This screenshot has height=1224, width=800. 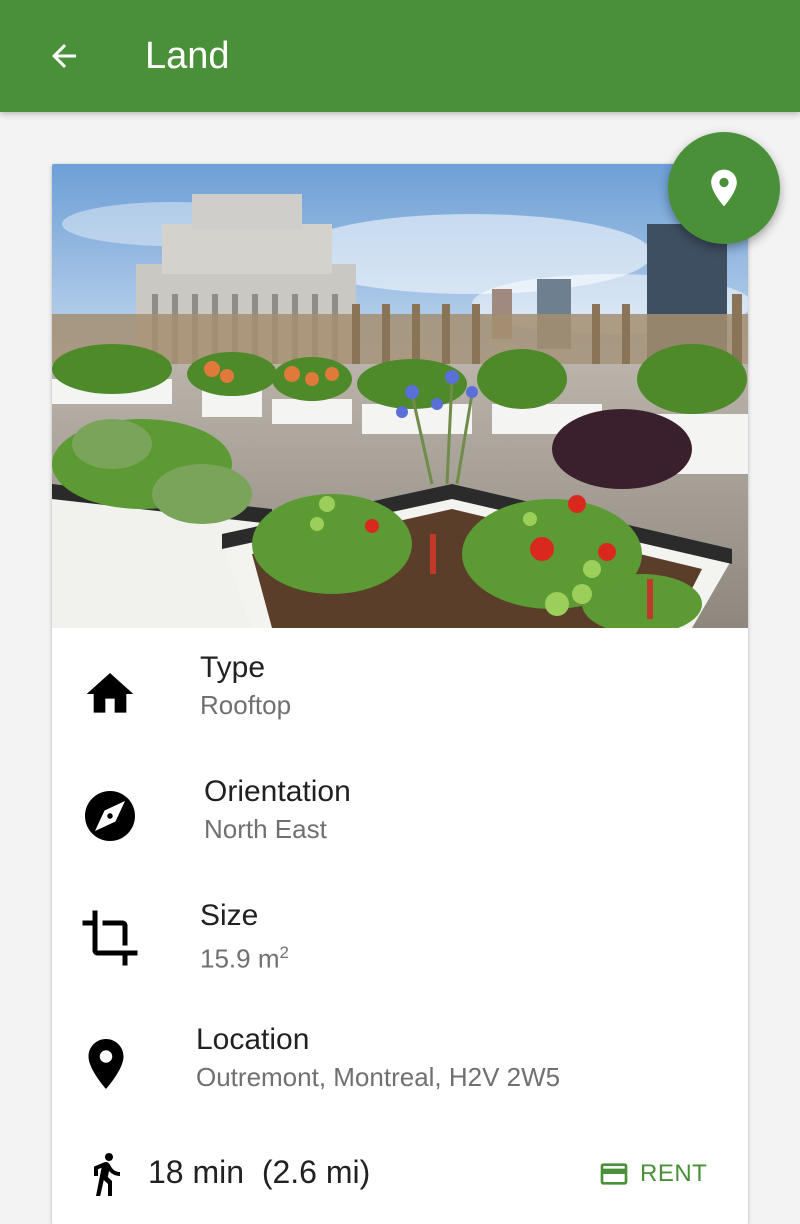 I want to click on home-icon, so click(x=110, y=694).